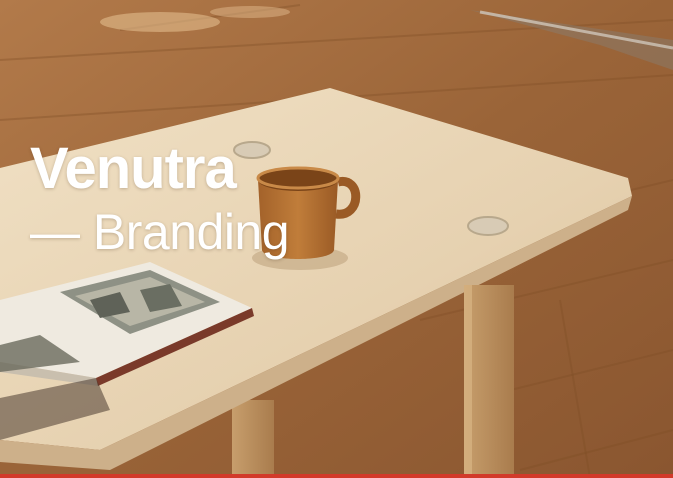 The height and width of the screenshot is (478, 673). I want to click on project-title: Venutra, so click(159, 169).